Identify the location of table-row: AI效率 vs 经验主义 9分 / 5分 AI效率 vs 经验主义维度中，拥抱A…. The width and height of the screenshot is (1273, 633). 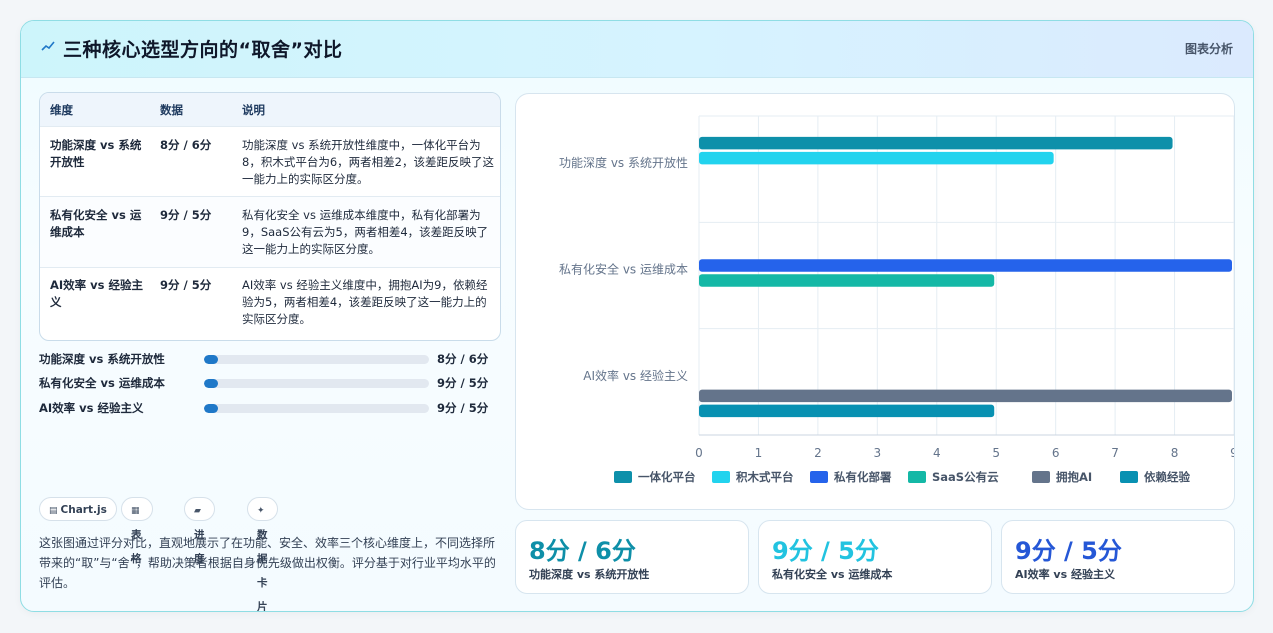
(270, 303).